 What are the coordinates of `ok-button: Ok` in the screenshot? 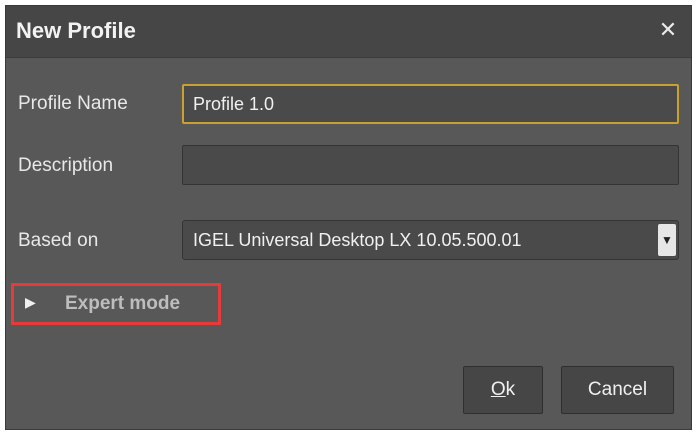 It's located at (503, 390).